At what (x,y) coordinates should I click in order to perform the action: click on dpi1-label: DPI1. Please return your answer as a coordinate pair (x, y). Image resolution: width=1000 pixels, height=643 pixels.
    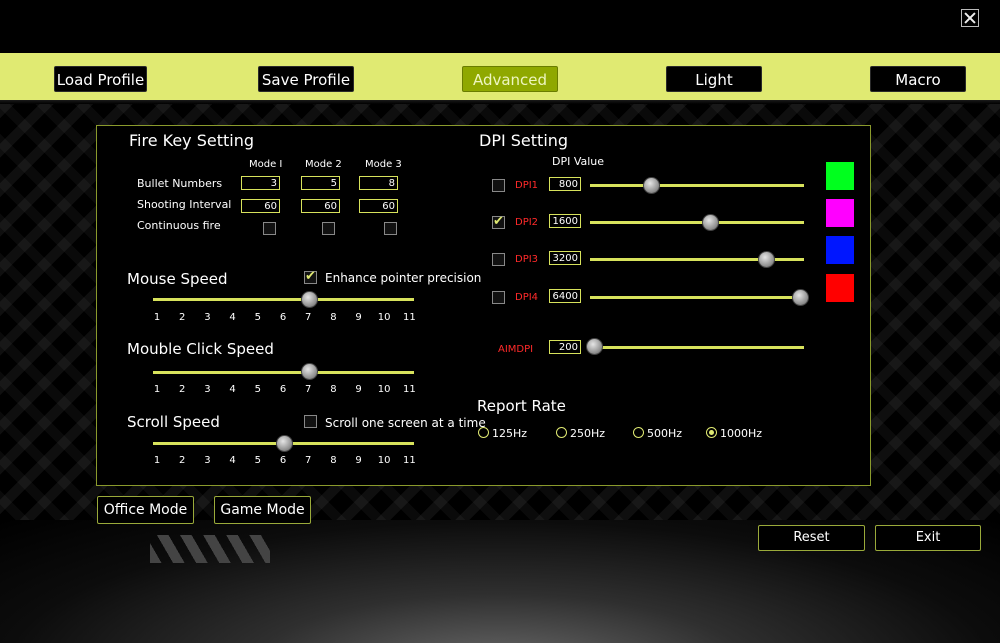
    Looking at the image, I should click on (527, 185).